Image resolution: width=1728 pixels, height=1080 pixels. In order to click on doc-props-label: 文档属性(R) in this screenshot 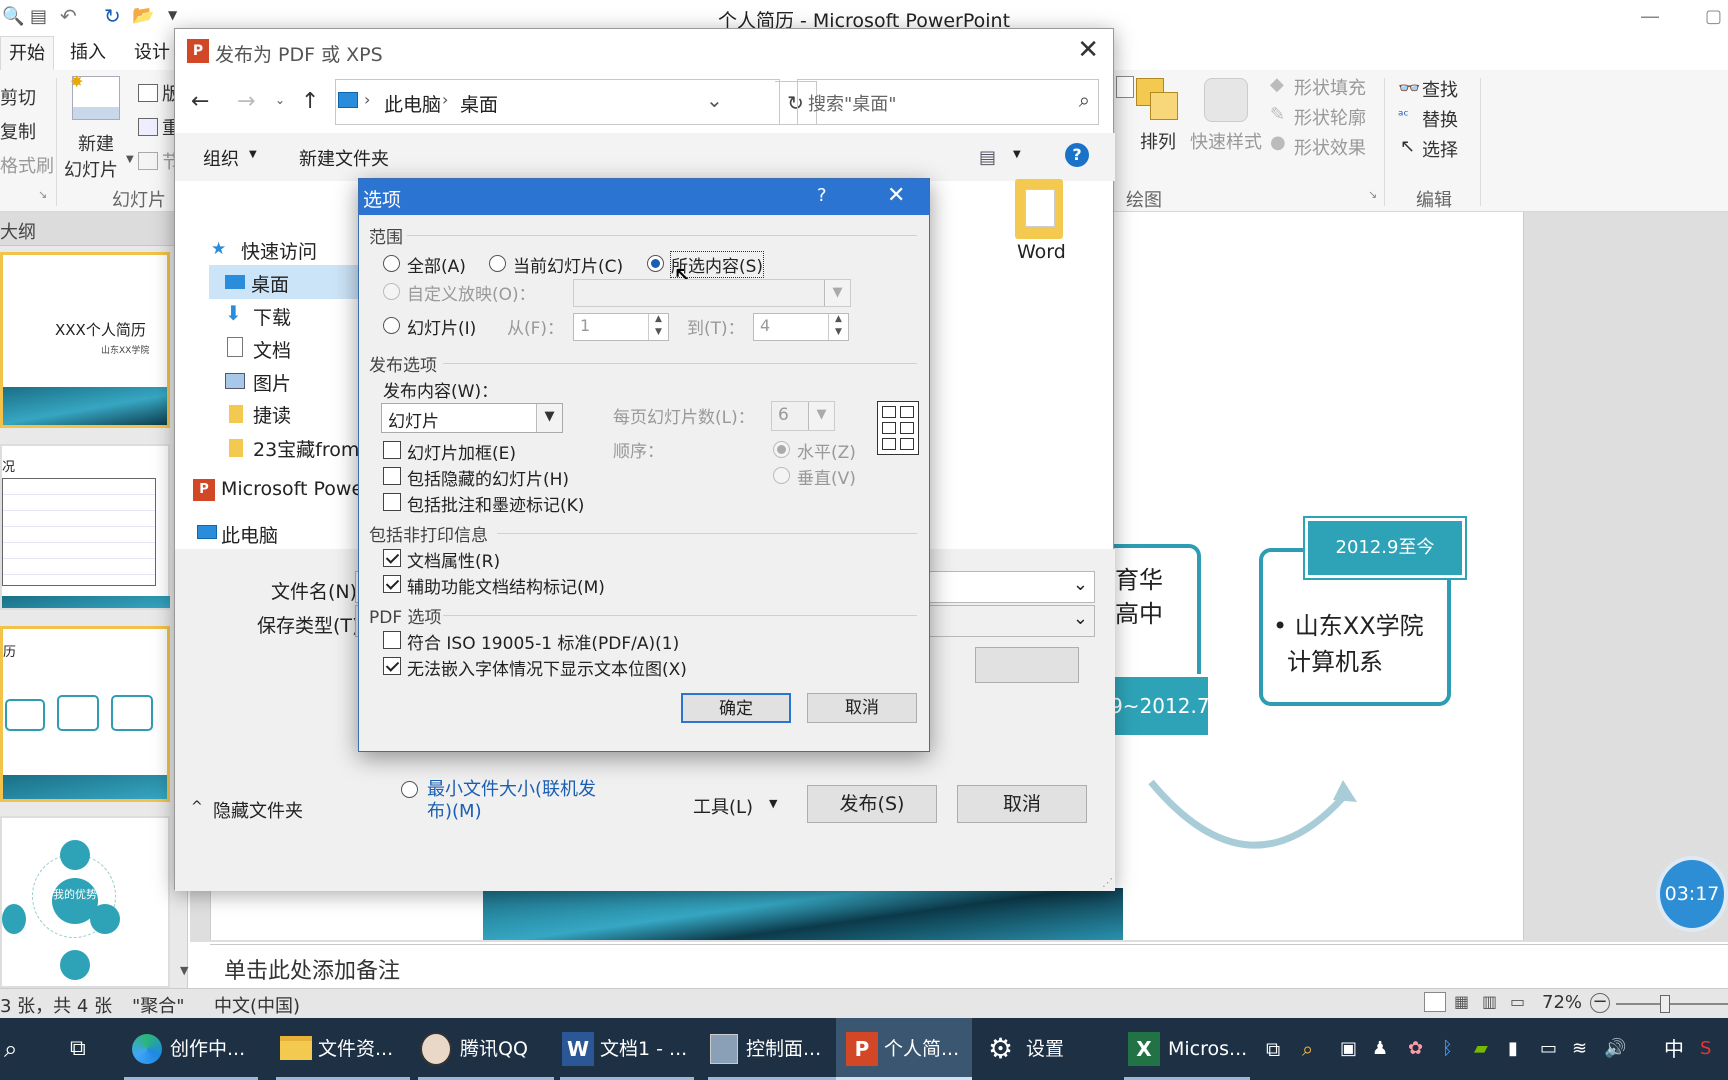, I will do `click(453, 559)`.